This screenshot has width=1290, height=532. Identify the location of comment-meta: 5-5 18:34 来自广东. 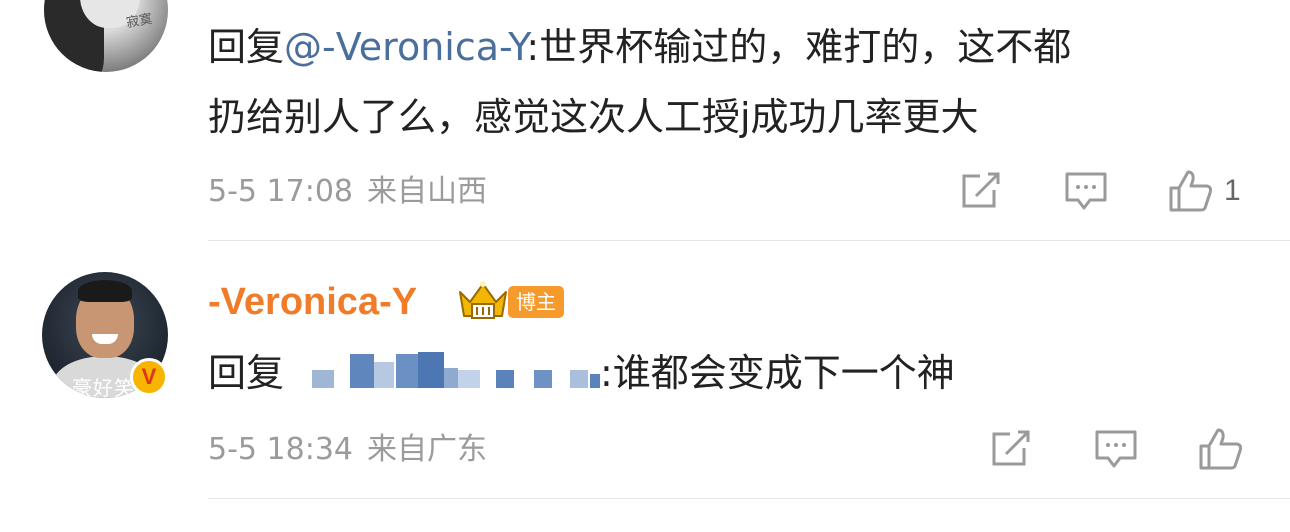
(347, 450).